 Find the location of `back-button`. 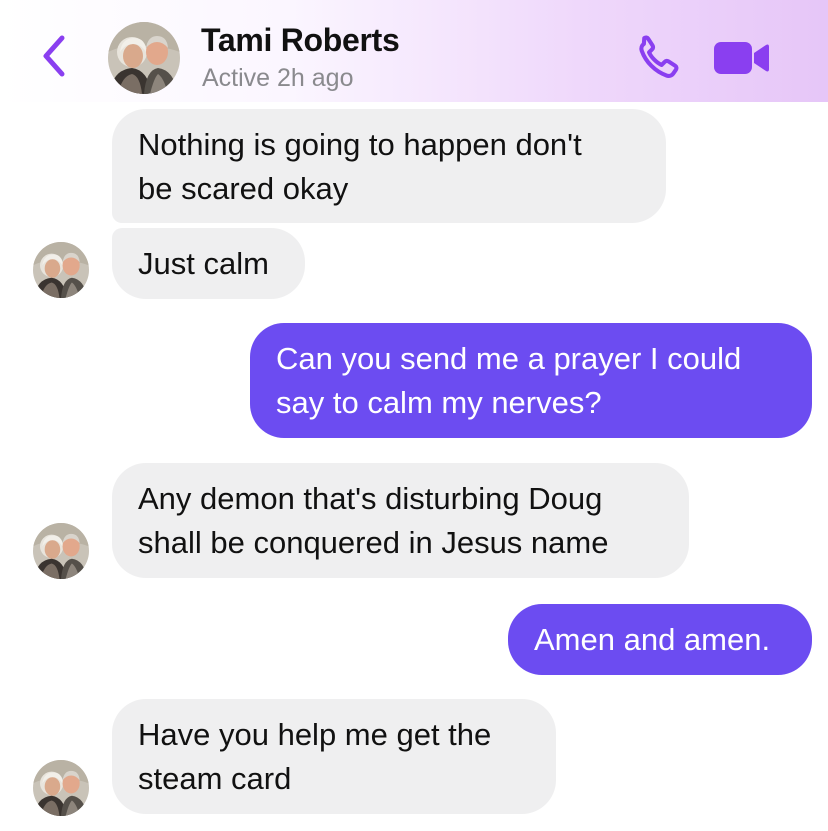

back-button is located at coordinates (56, 56).